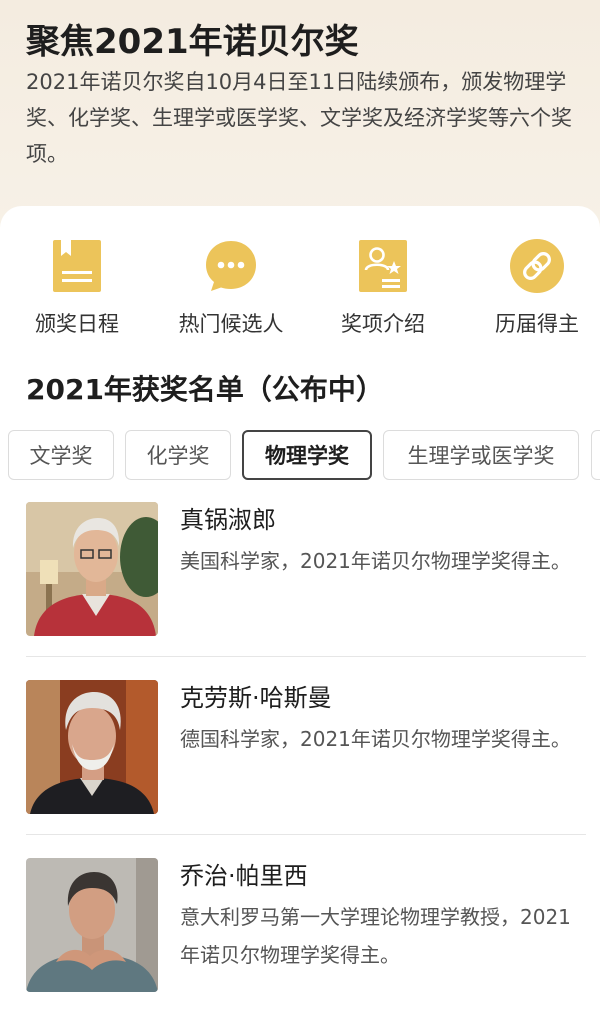  I want to click on tab-medicine: 生理学或医学奖, so click(481, 455).